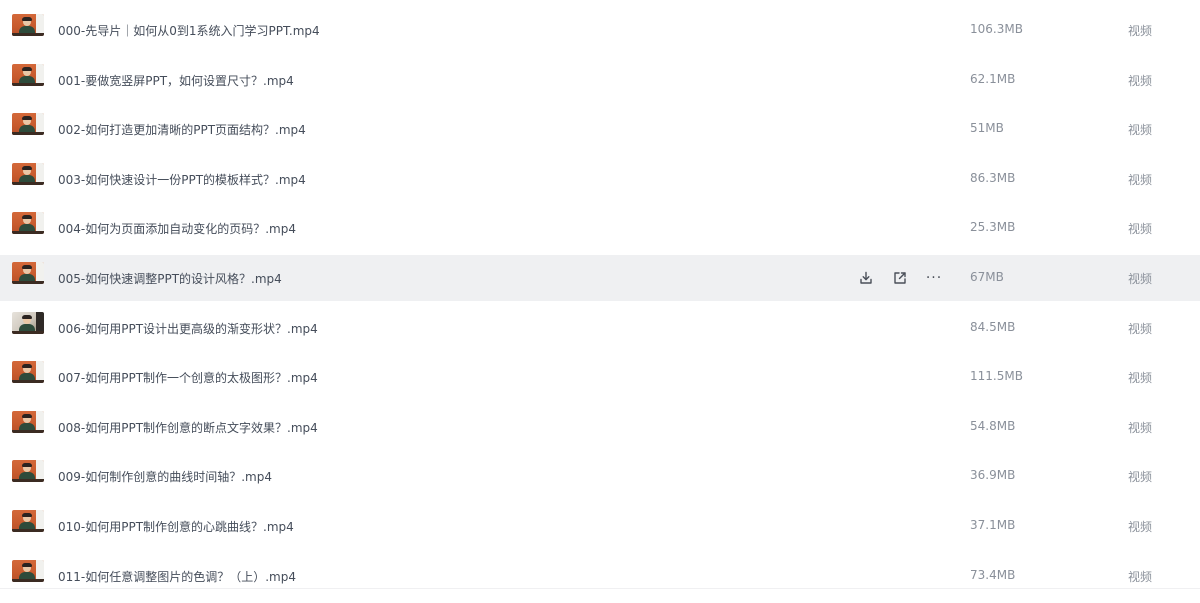 The height and width of the screenshot is (603, 1200). Describe the element at coordinates (182, 129) in the screenshot. I see `file-name: 002-如何打造更加清晰的PPT页面结构？.mp4` at that location.